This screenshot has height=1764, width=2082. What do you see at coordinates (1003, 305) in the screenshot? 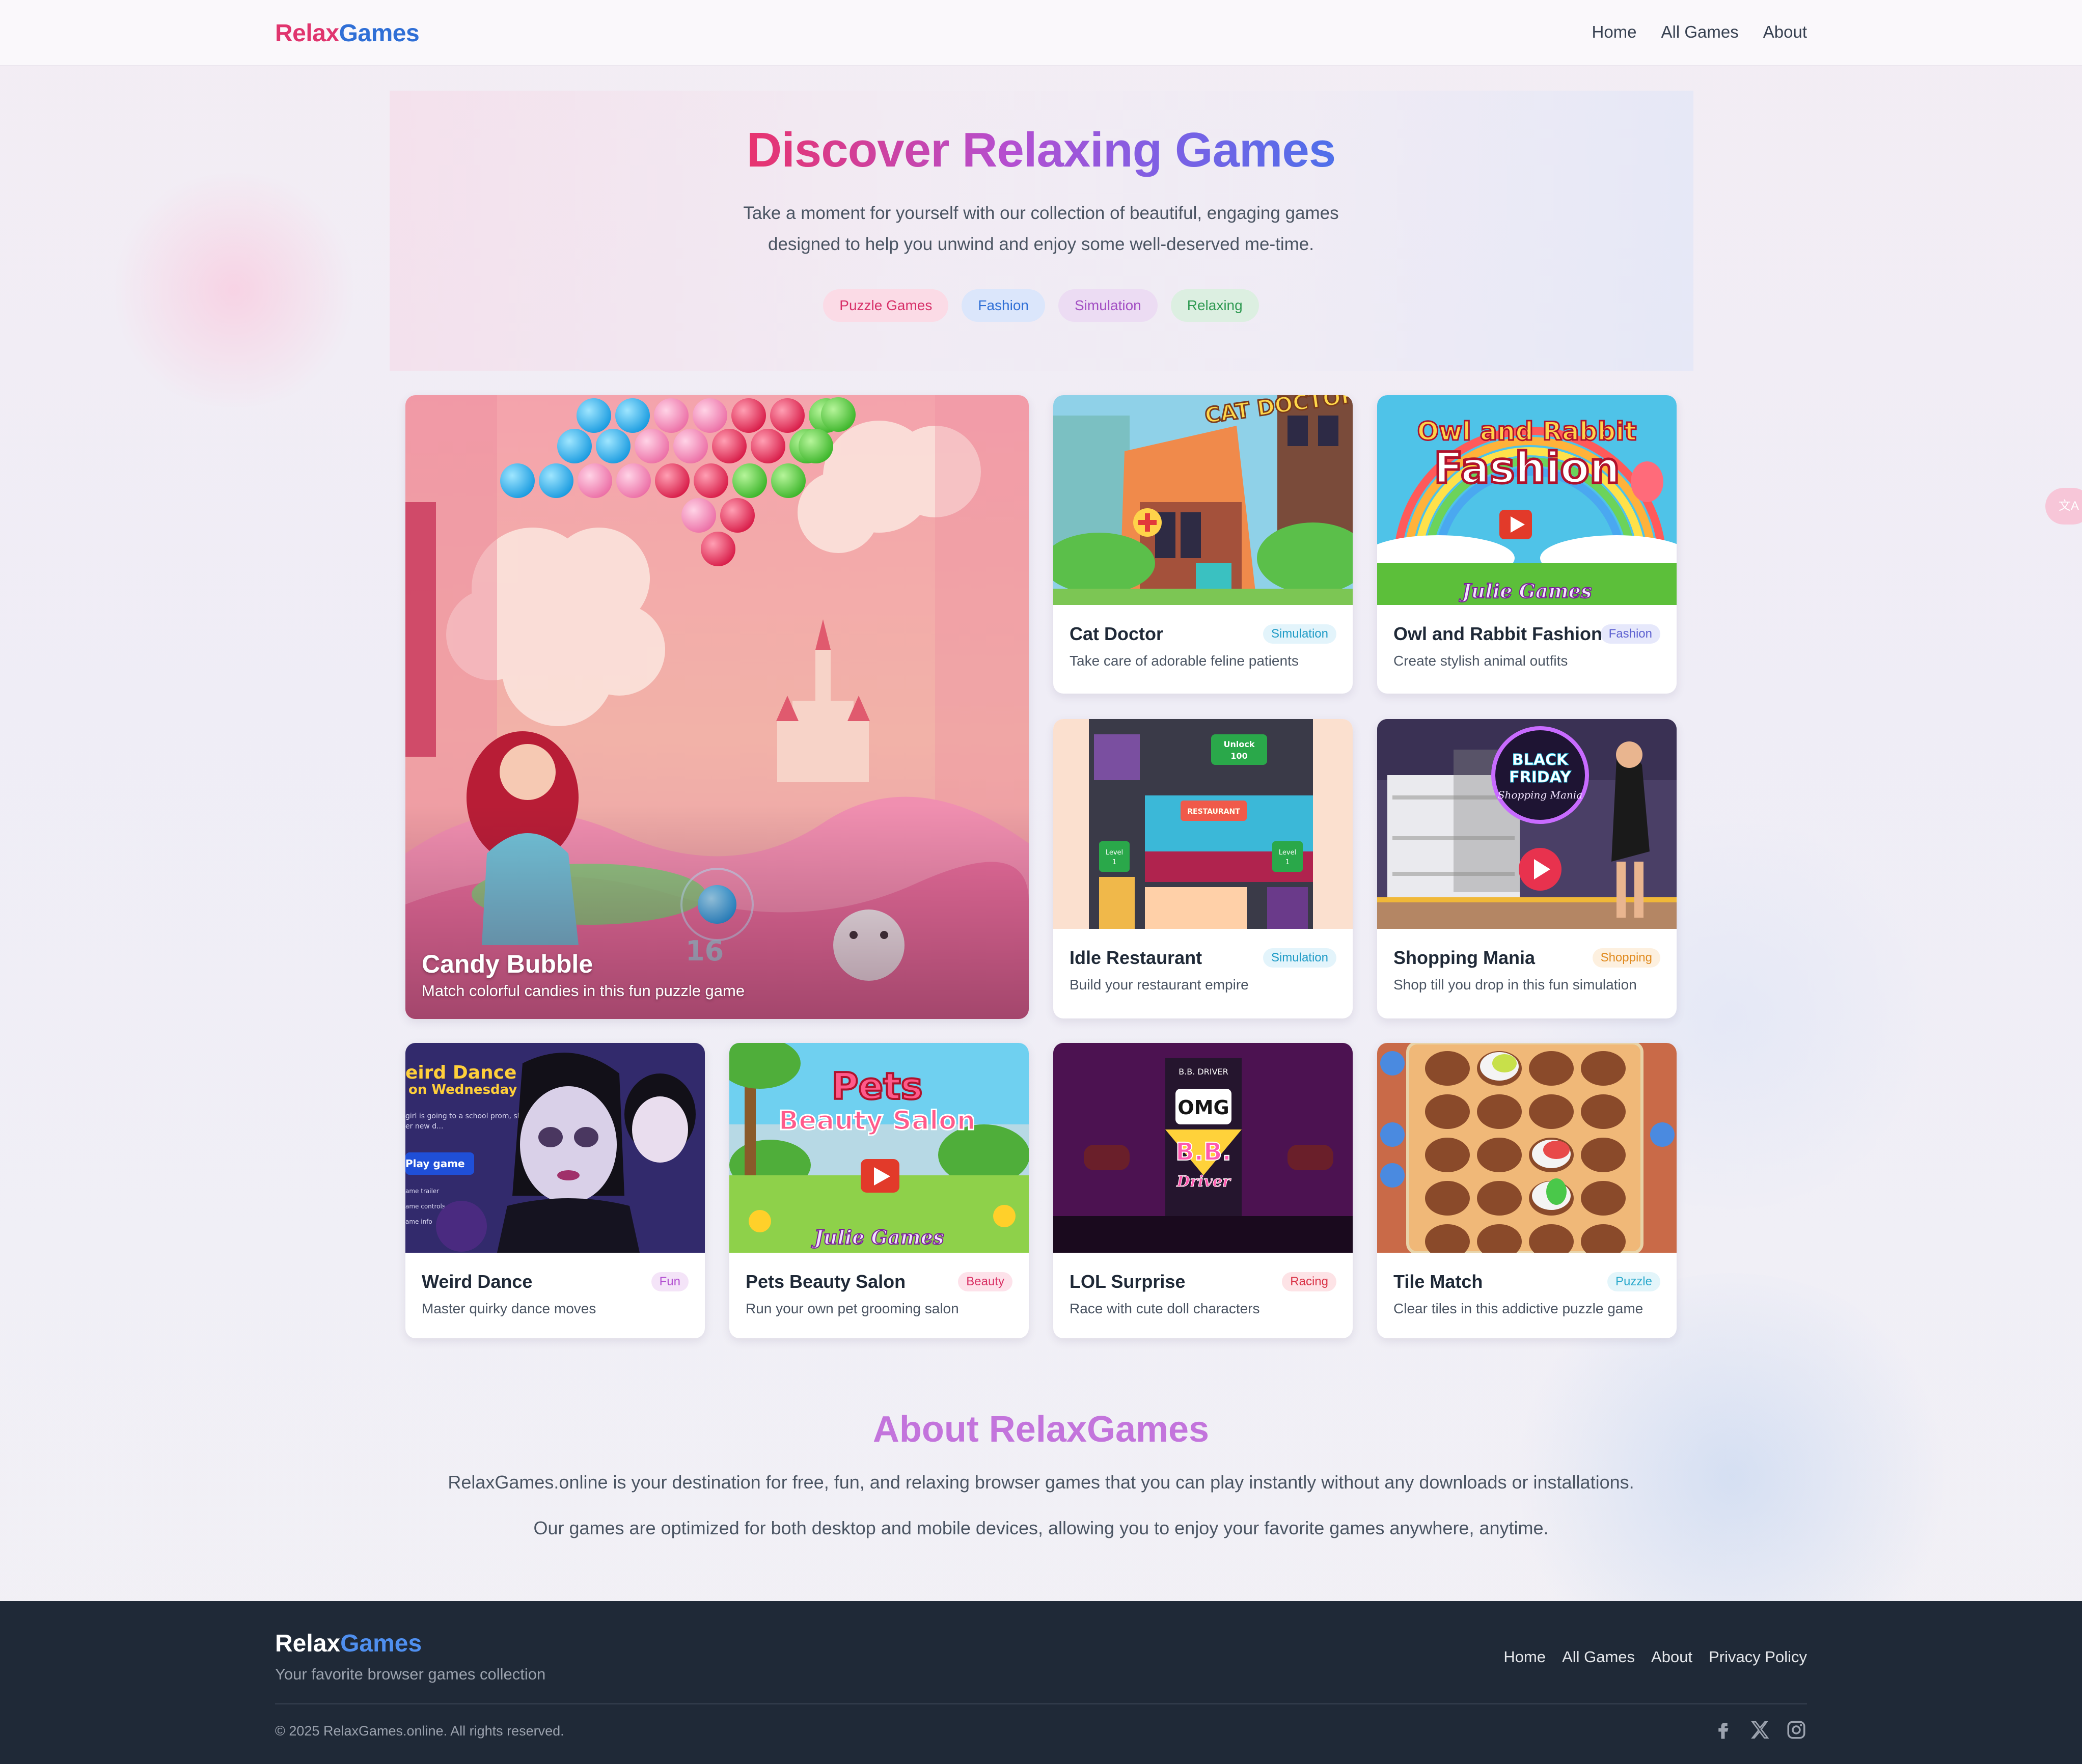
I see `chip-fashion: Fashion` at bounding box center [1003, 305].